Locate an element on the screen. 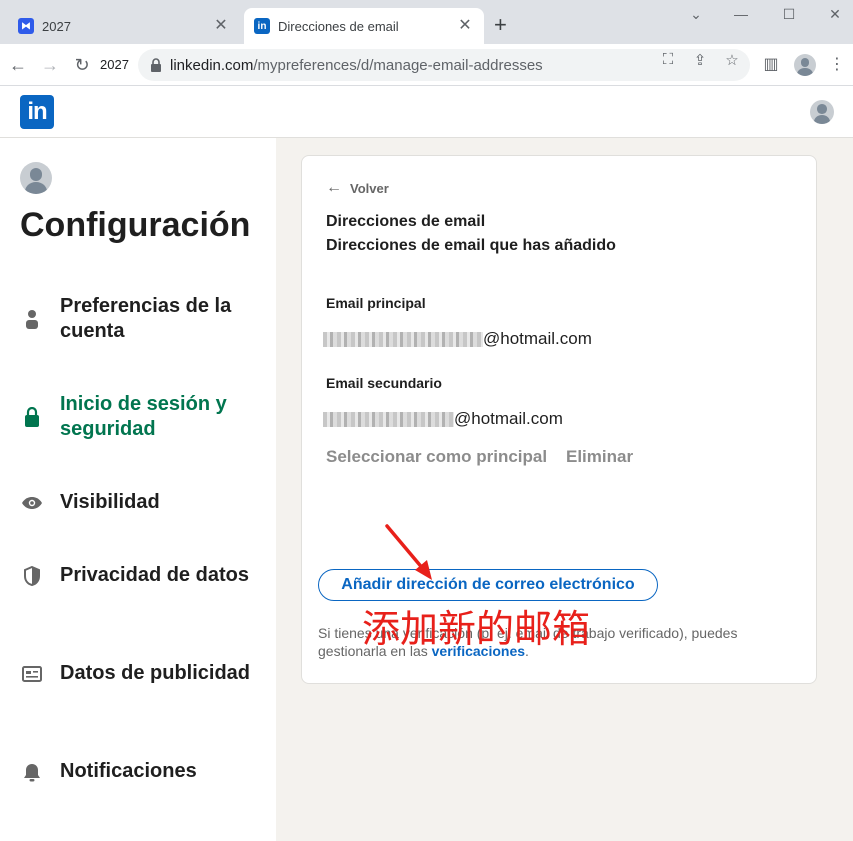 Image resolution: width=853 pixels, height=841 pixels. person-icon is located at coordinates (32, 319).